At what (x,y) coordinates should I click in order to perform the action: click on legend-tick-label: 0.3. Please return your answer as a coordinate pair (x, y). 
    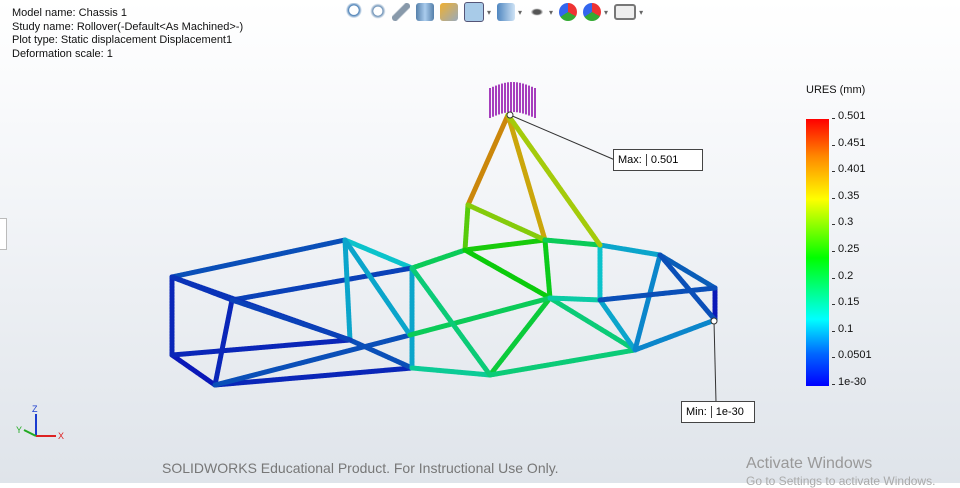
    Looking at the image, I should click on (842, 222).